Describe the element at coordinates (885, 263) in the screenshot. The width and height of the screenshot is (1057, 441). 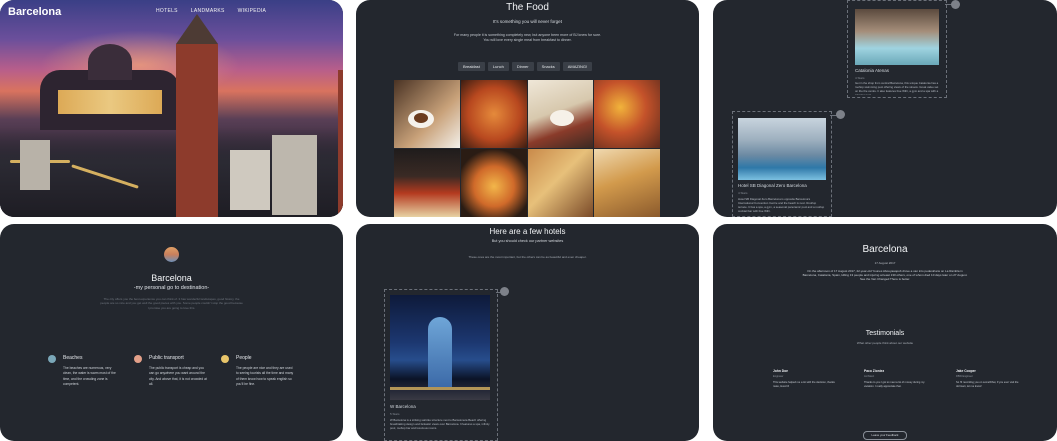
I see `story-date: 17 August 2017` at that location.